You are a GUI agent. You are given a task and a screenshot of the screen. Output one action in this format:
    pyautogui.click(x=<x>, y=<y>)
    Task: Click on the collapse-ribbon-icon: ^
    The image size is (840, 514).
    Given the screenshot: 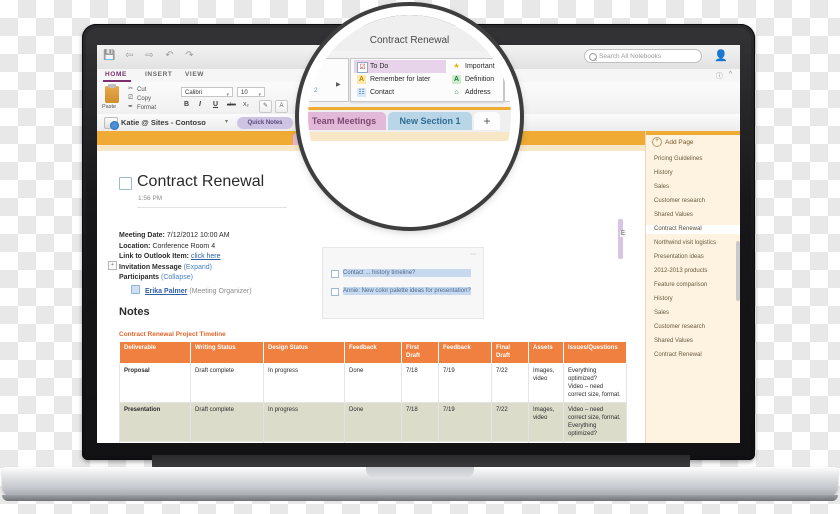 What is the action you would take?
    pyautogui.click(x=730, y=76)
    